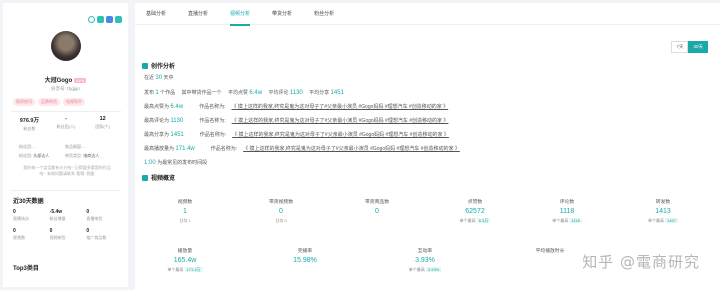 This screenshot has width=720, height=290. Describe the element at coordinates (74, 146) in the screenshot. I see `kv-label: 商品橱窗:` at that location.